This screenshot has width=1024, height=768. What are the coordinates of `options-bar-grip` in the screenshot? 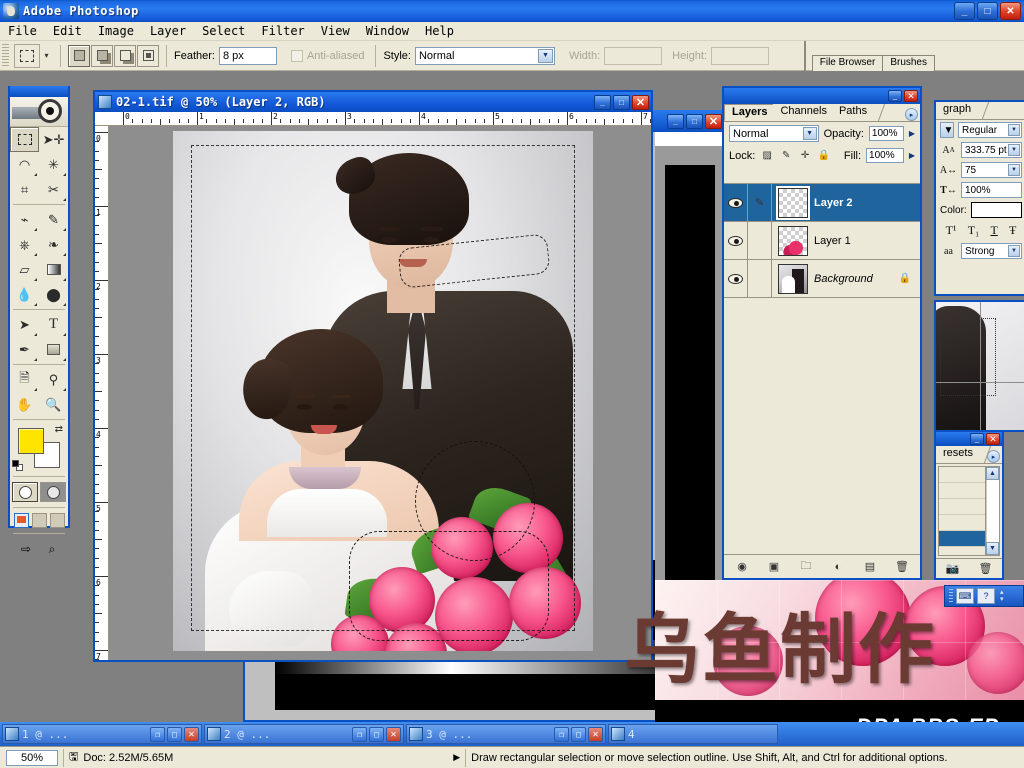 It's located at (5, 55).